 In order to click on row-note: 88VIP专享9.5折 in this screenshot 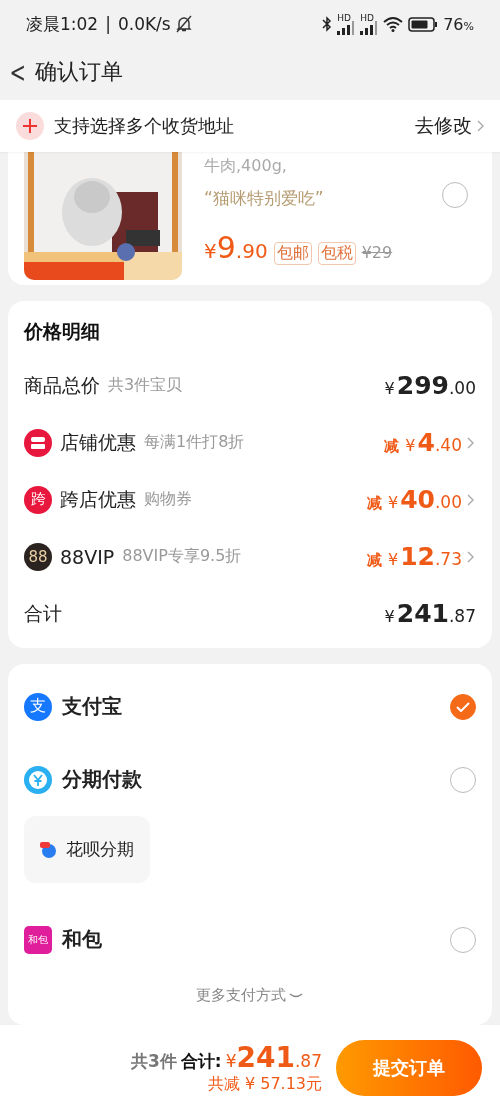, I will do `click(182, 556)`.